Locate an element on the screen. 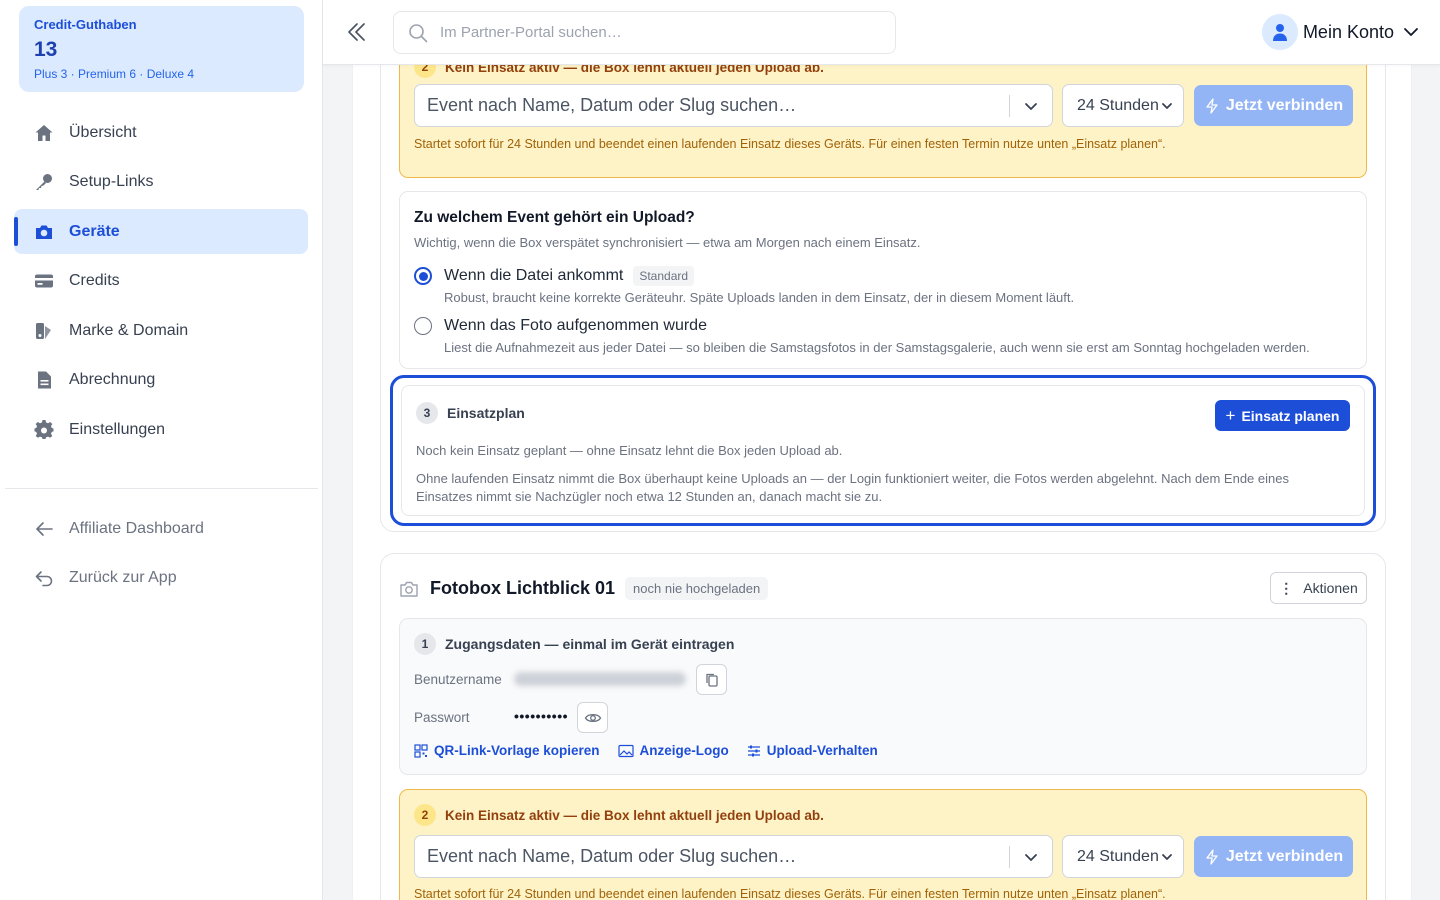 The height and width of the screenshot is (900, 1440). sidebar-item-label: Credits is located at coordinates (94, 280).